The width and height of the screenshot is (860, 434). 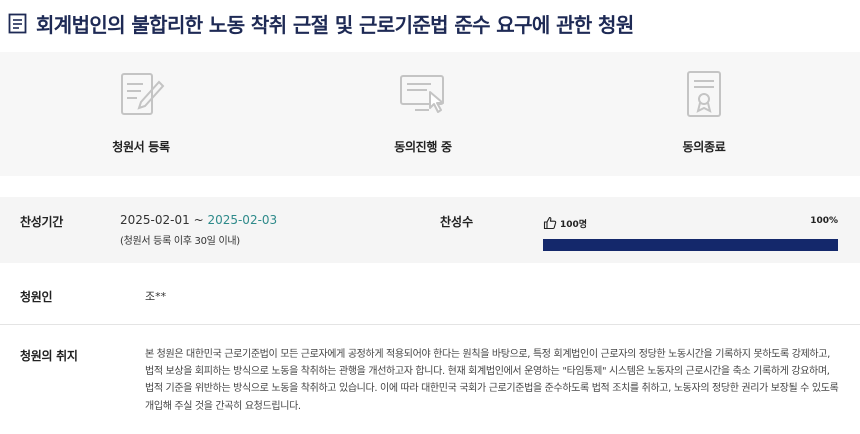 I want to click on document-list-icon, so click(x=18, y=23).